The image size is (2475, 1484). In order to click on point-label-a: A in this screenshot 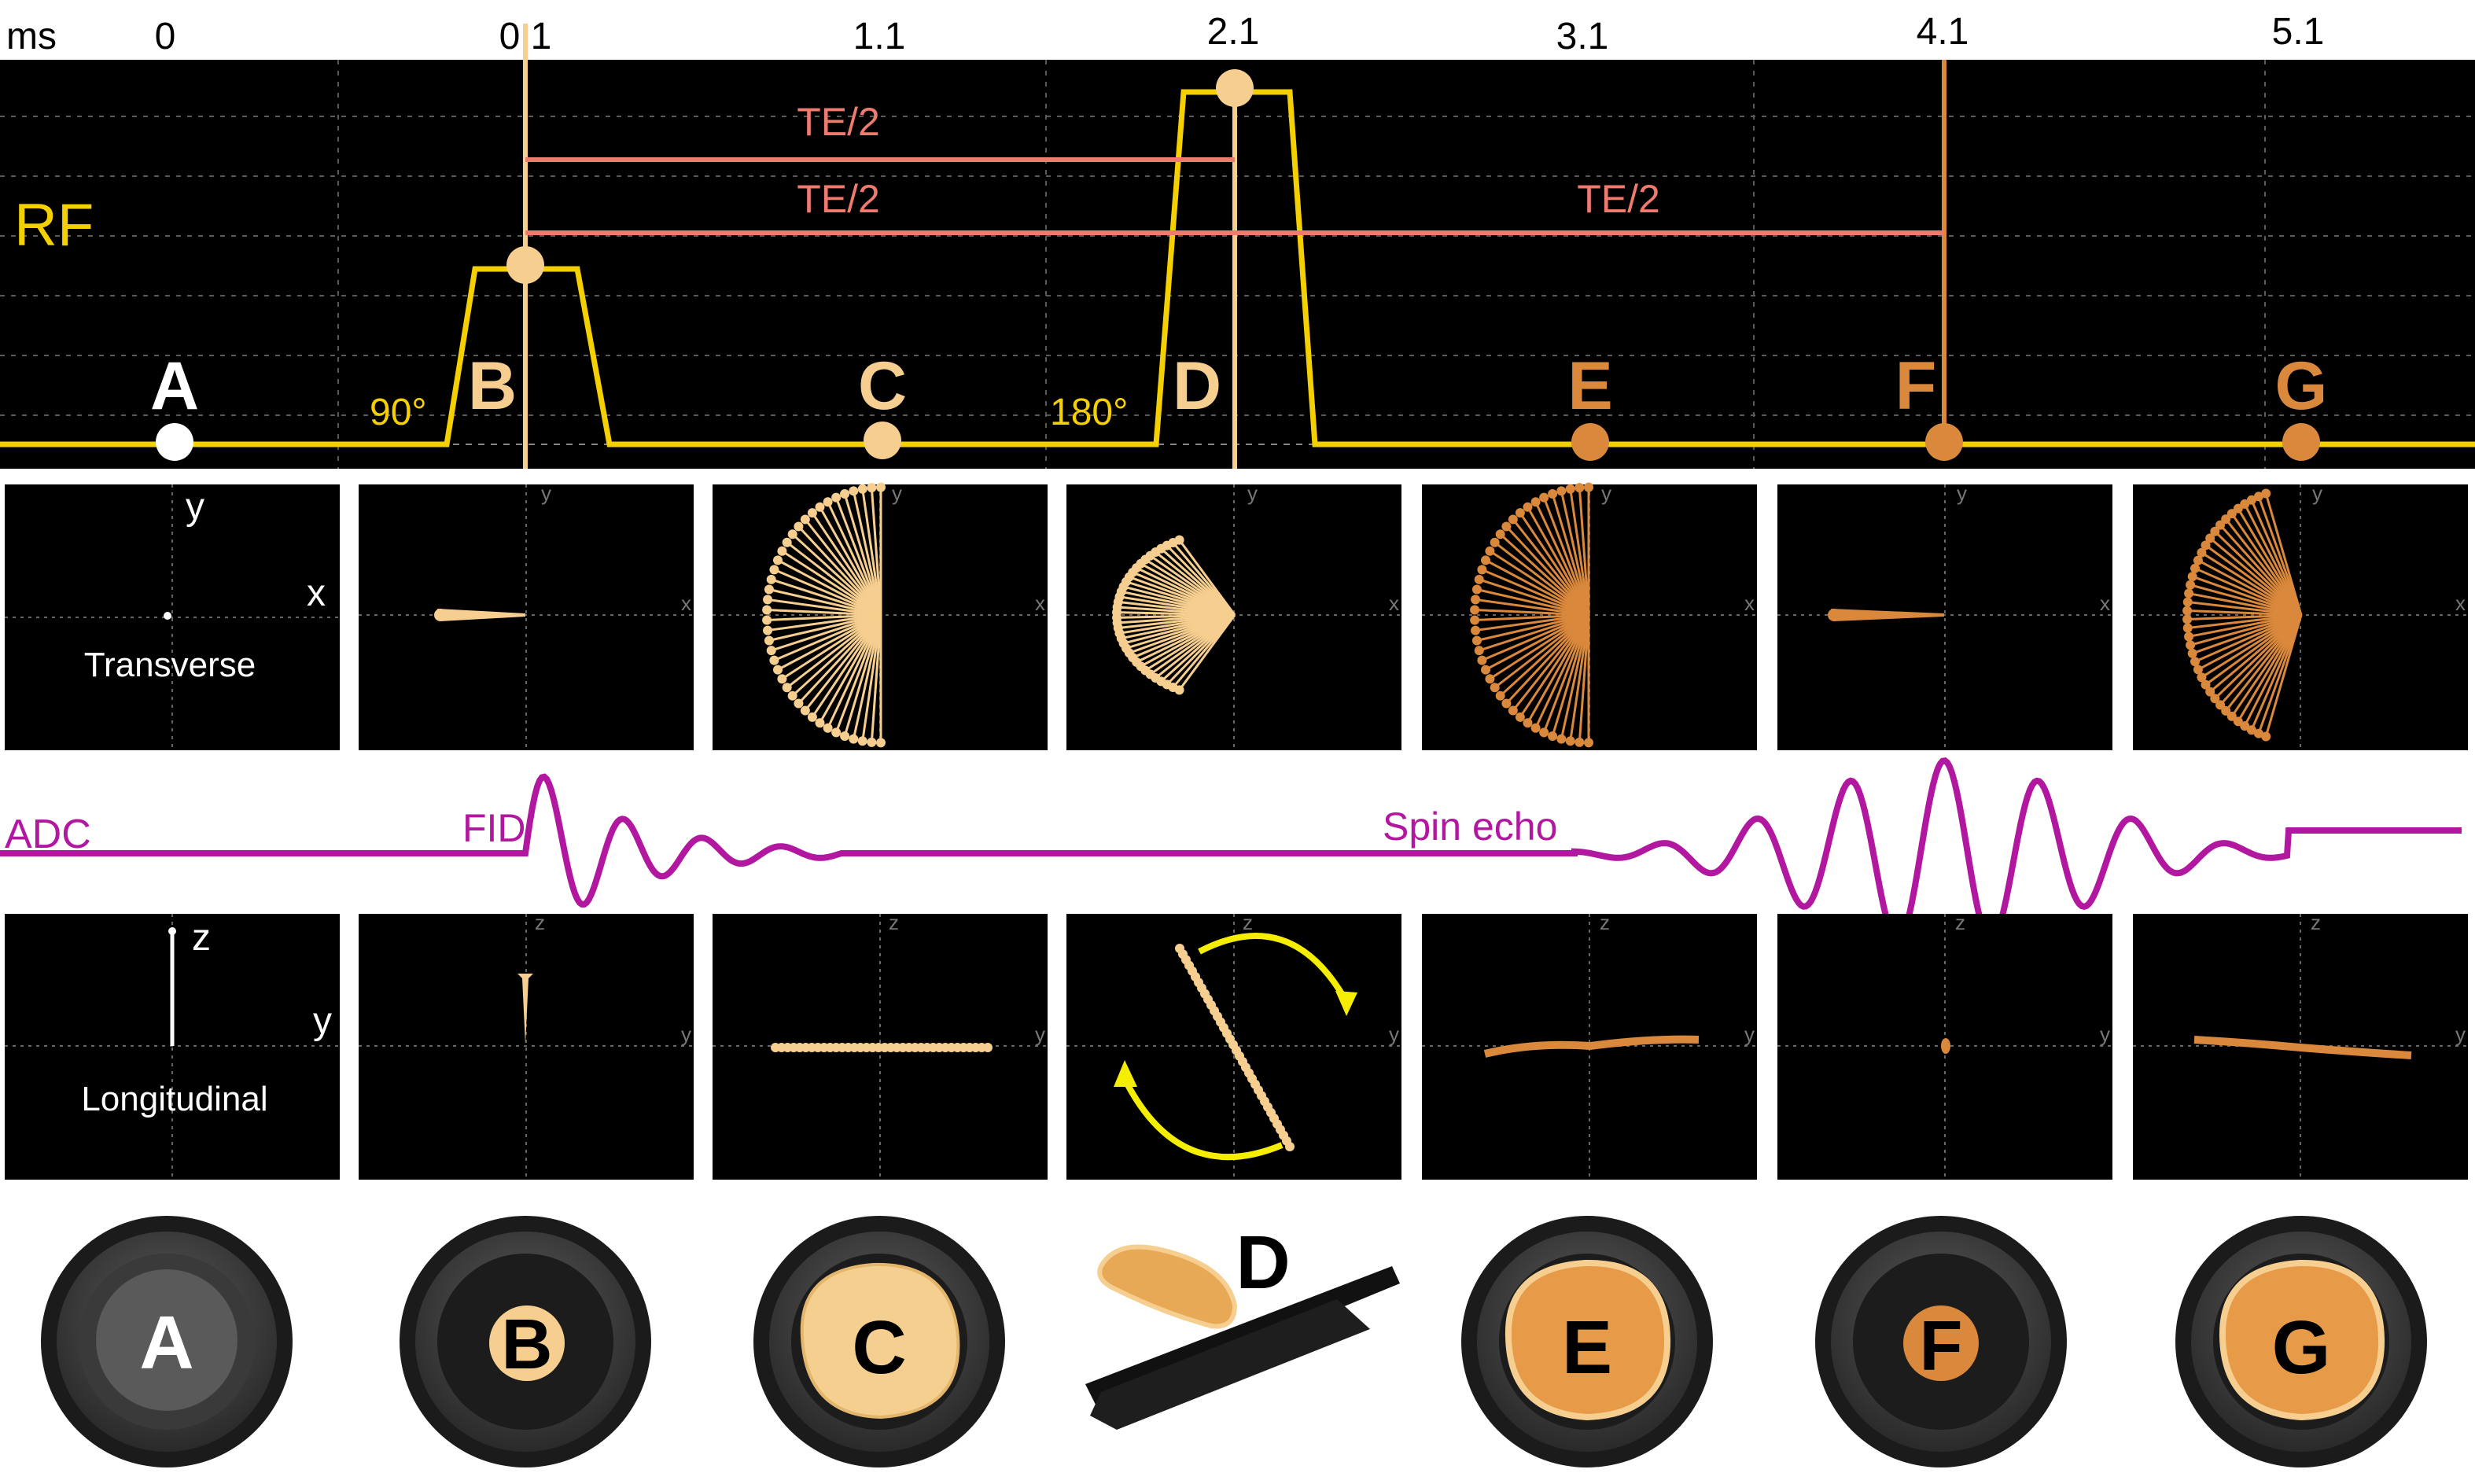, I will do `click(174, 386)`.